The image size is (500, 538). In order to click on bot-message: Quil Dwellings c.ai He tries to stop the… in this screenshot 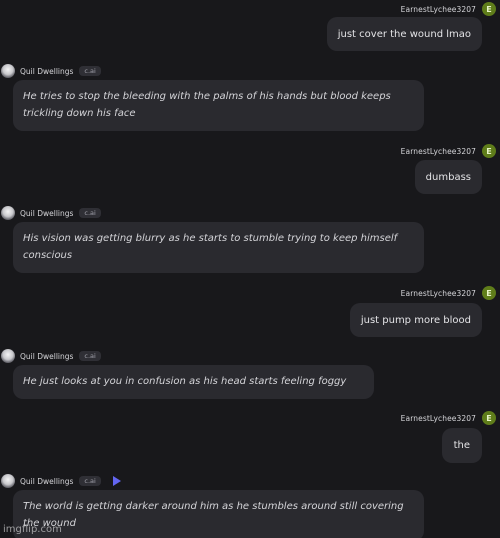, I will do `click(250, 97)`.